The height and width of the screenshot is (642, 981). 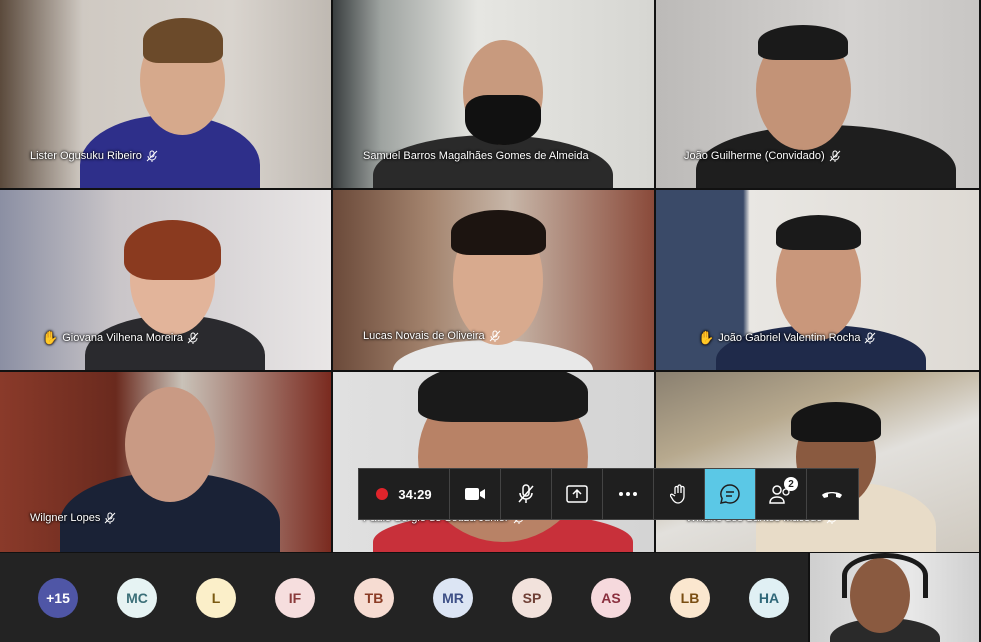 I want to click on video-tile-7: Wilgner Lopes, so click(x=165, y=462).